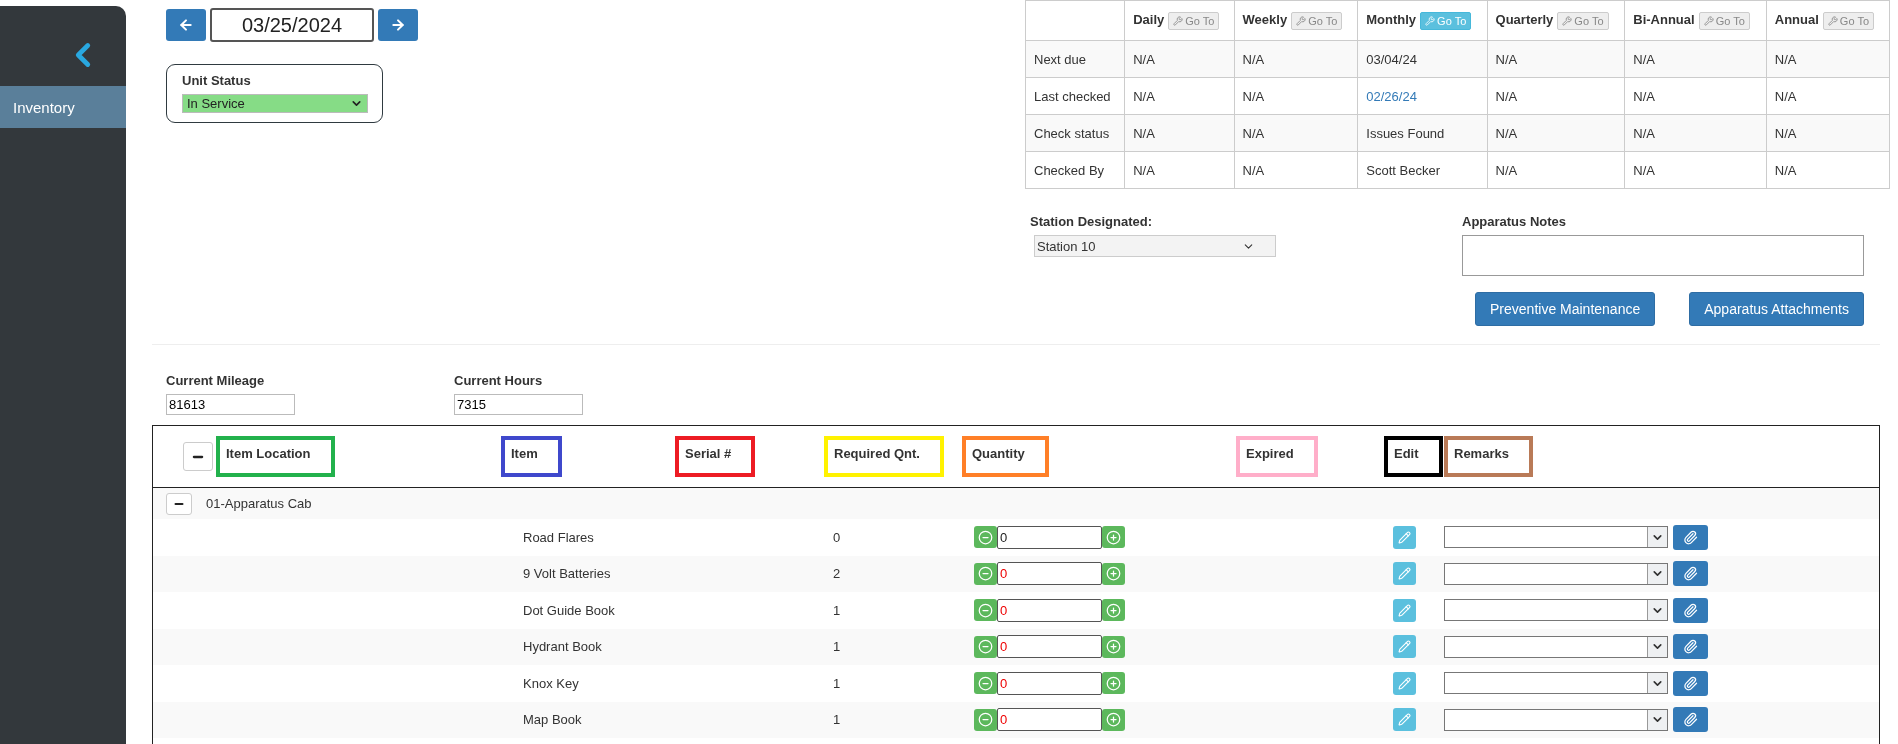 This screenshot has height=744, width=1898. Describe the element at coordinates (837, 537) in the screenshot. I see `required-quantity: 0` at that location.